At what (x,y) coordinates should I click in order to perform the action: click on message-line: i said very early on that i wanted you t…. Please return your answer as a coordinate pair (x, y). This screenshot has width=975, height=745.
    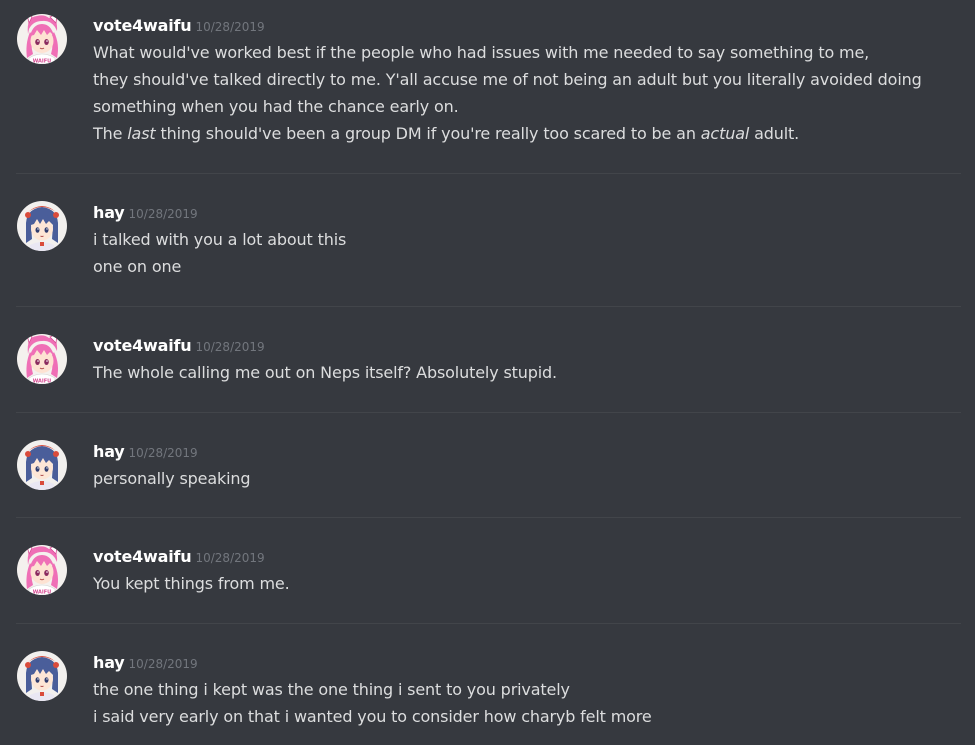
    Looking at the image, I should click on (372, 716).